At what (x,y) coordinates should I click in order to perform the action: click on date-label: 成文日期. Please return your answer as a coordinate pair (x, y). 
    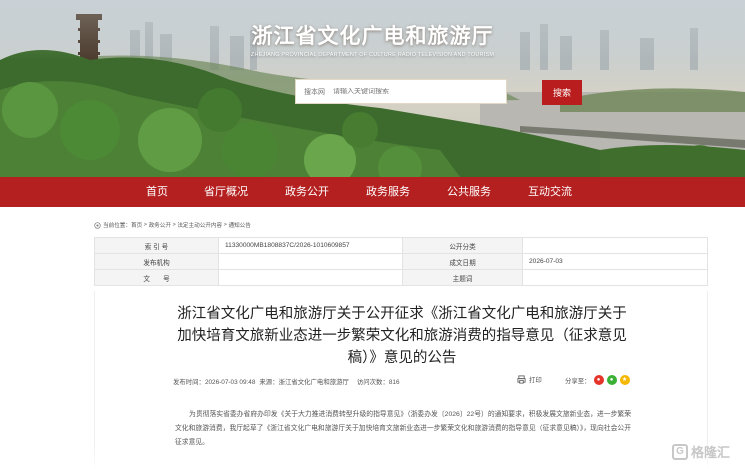
    Looking at the image, I should click on (462, 261).